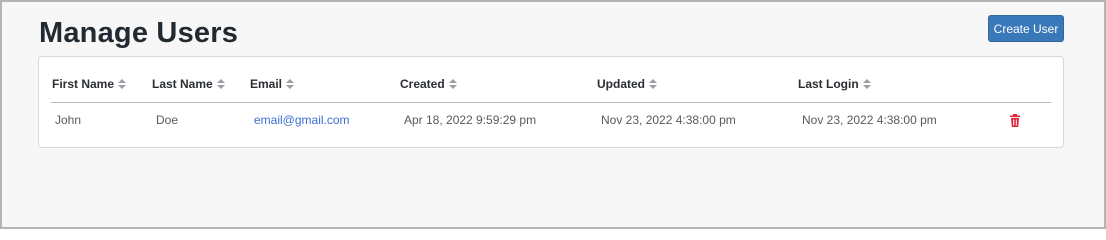  I want to click on column-header-last-login: Last Login, so click(834, 84).